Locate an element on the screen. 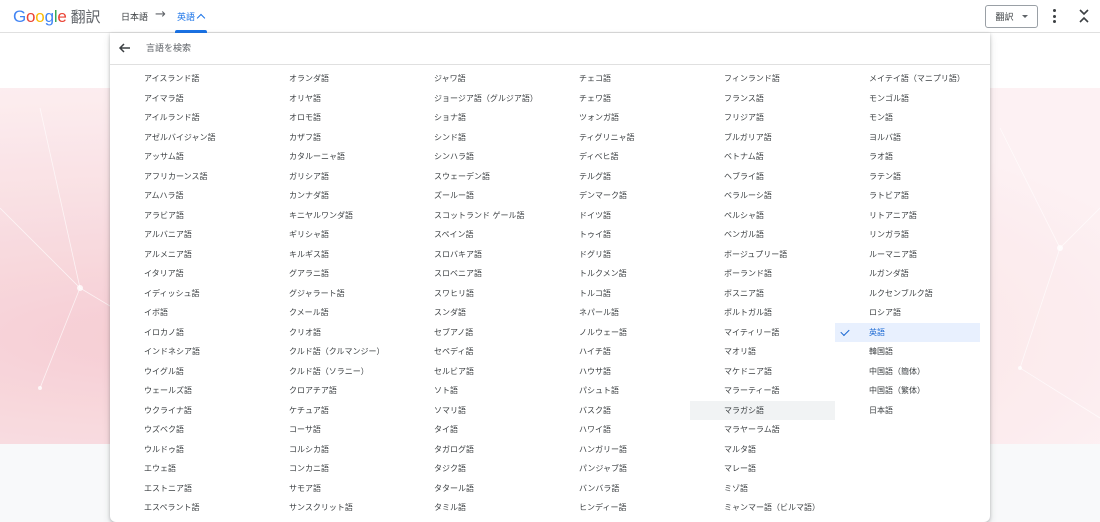 Image resolution: width=1100 pixels, height=522 pixels. language-option: アムハラ語 is located at coordinates (182, 196).